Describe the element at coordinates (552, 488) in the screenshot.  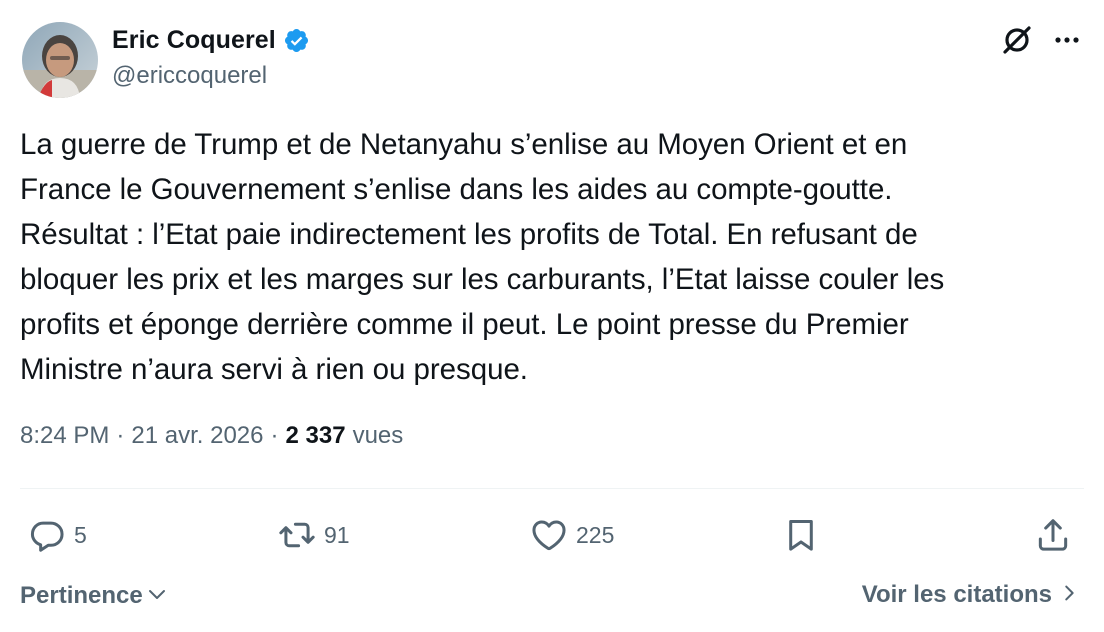
I see `divider` at that location.